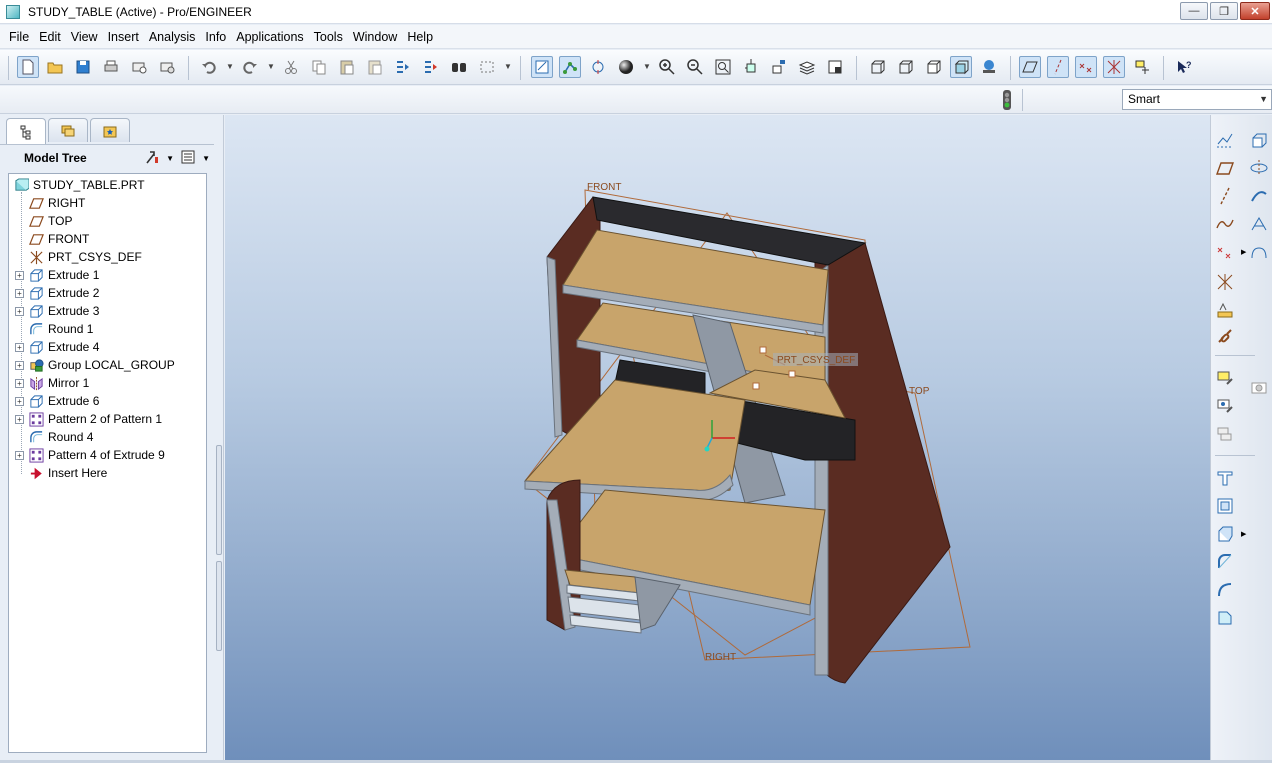  I want to click on paste-special-icon, so click(375, 67).